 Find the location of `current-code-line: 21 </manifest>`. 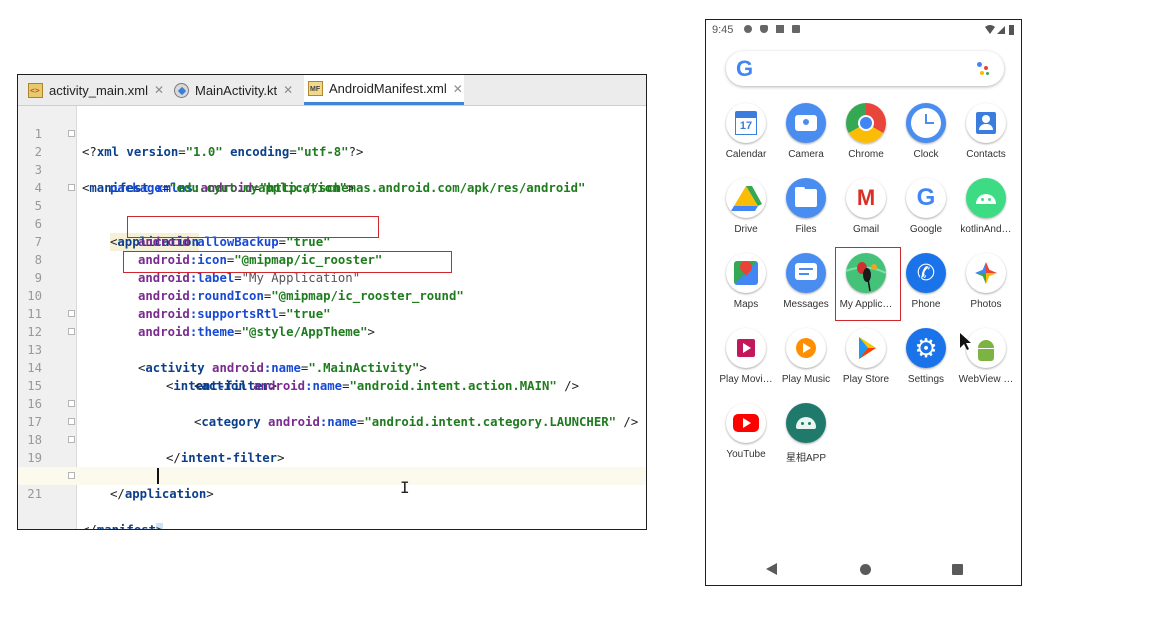

current-code-line: 21 </manifest> is located at coordinates (332, 498).